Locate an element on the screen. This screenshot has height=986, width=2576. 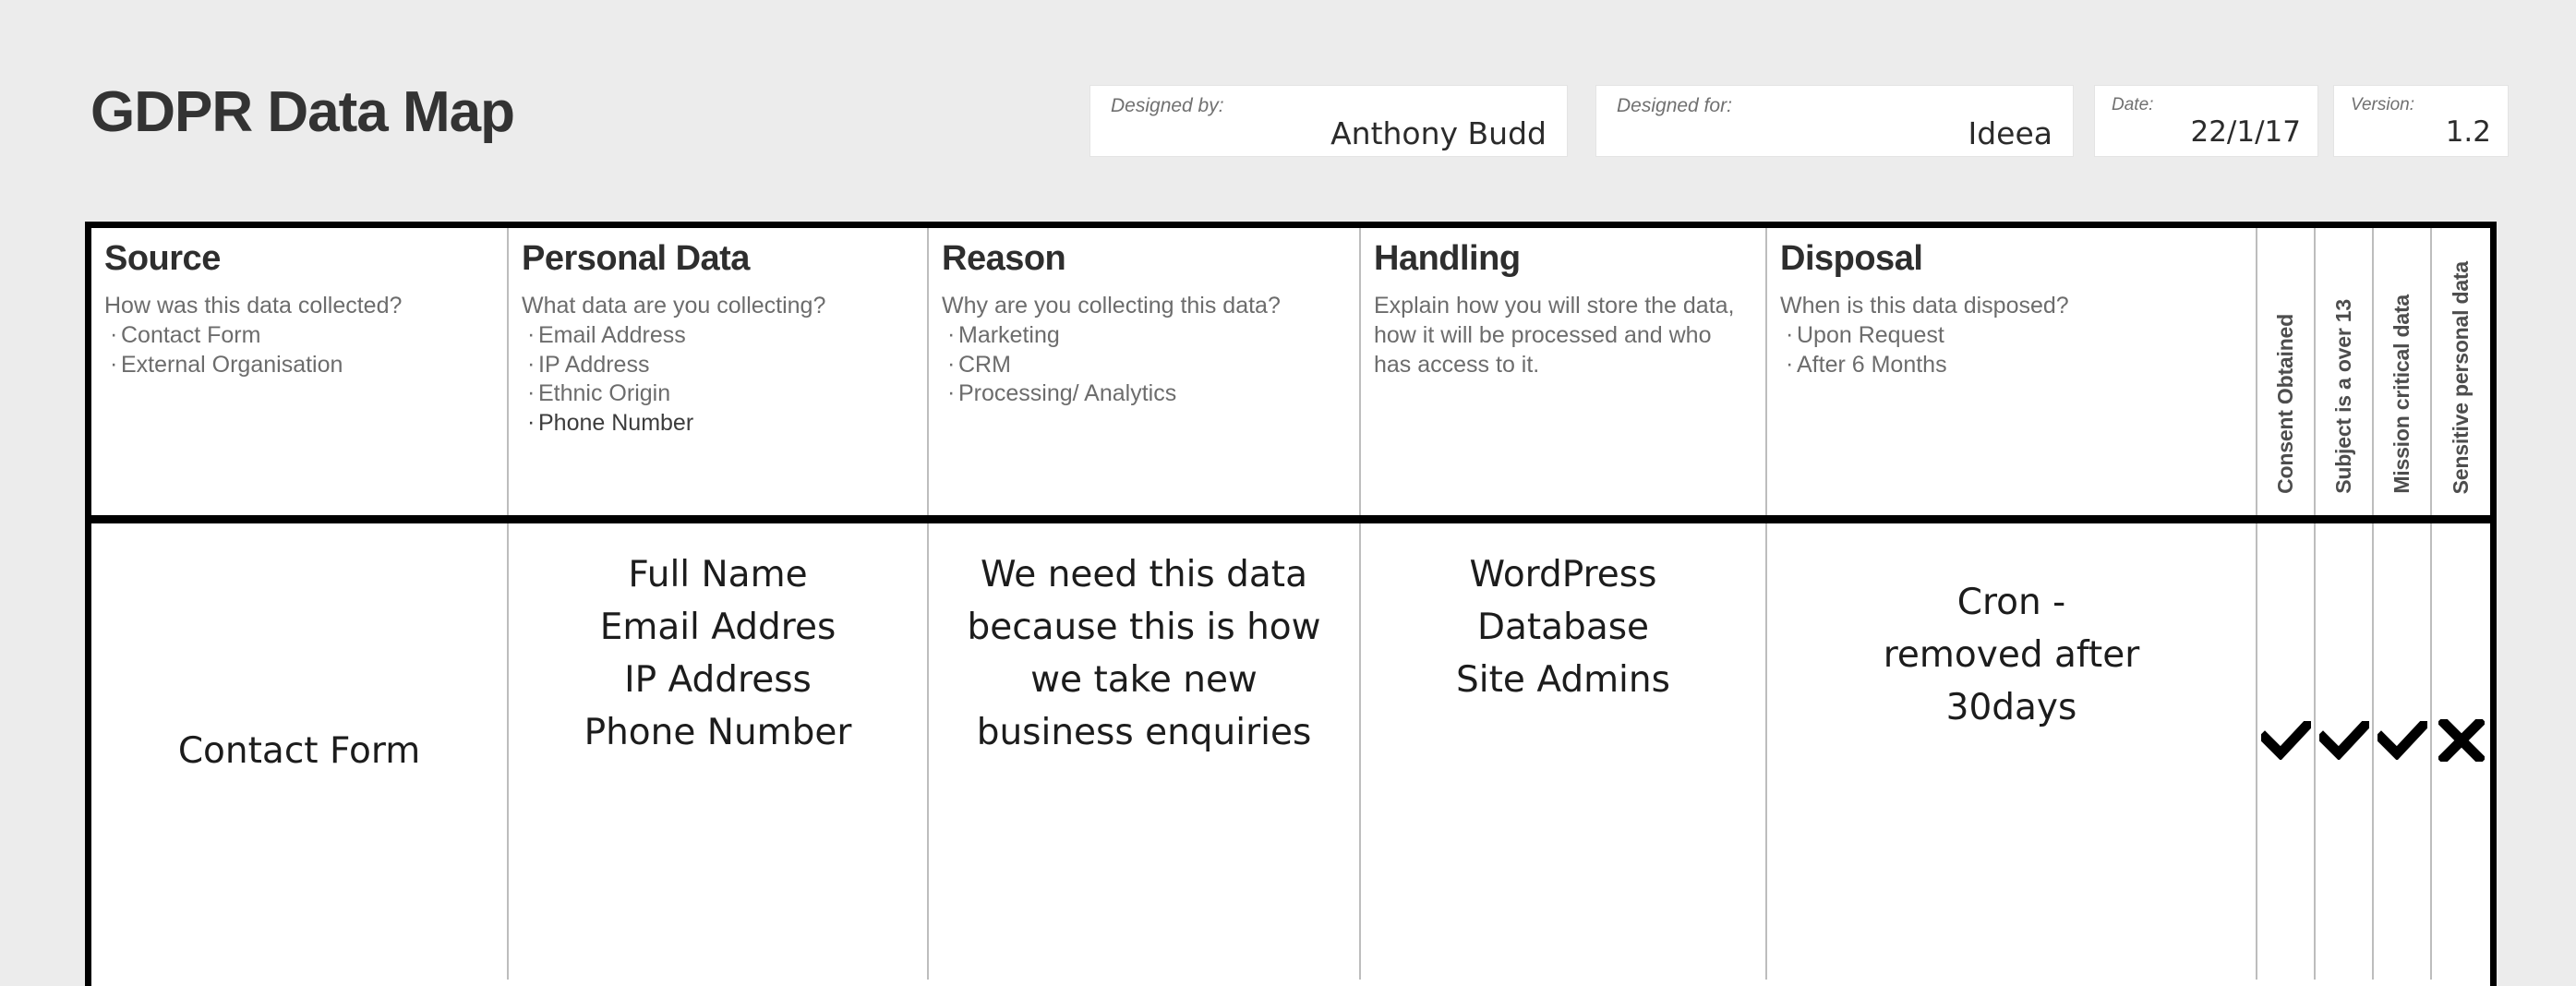
example-item: CRM is located at coordinates (1144, 365).